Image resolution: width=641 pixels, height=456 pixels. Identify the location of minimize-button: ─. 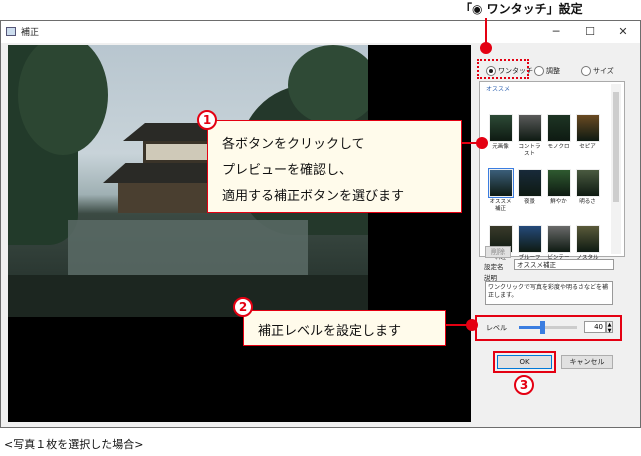
(556, 32).